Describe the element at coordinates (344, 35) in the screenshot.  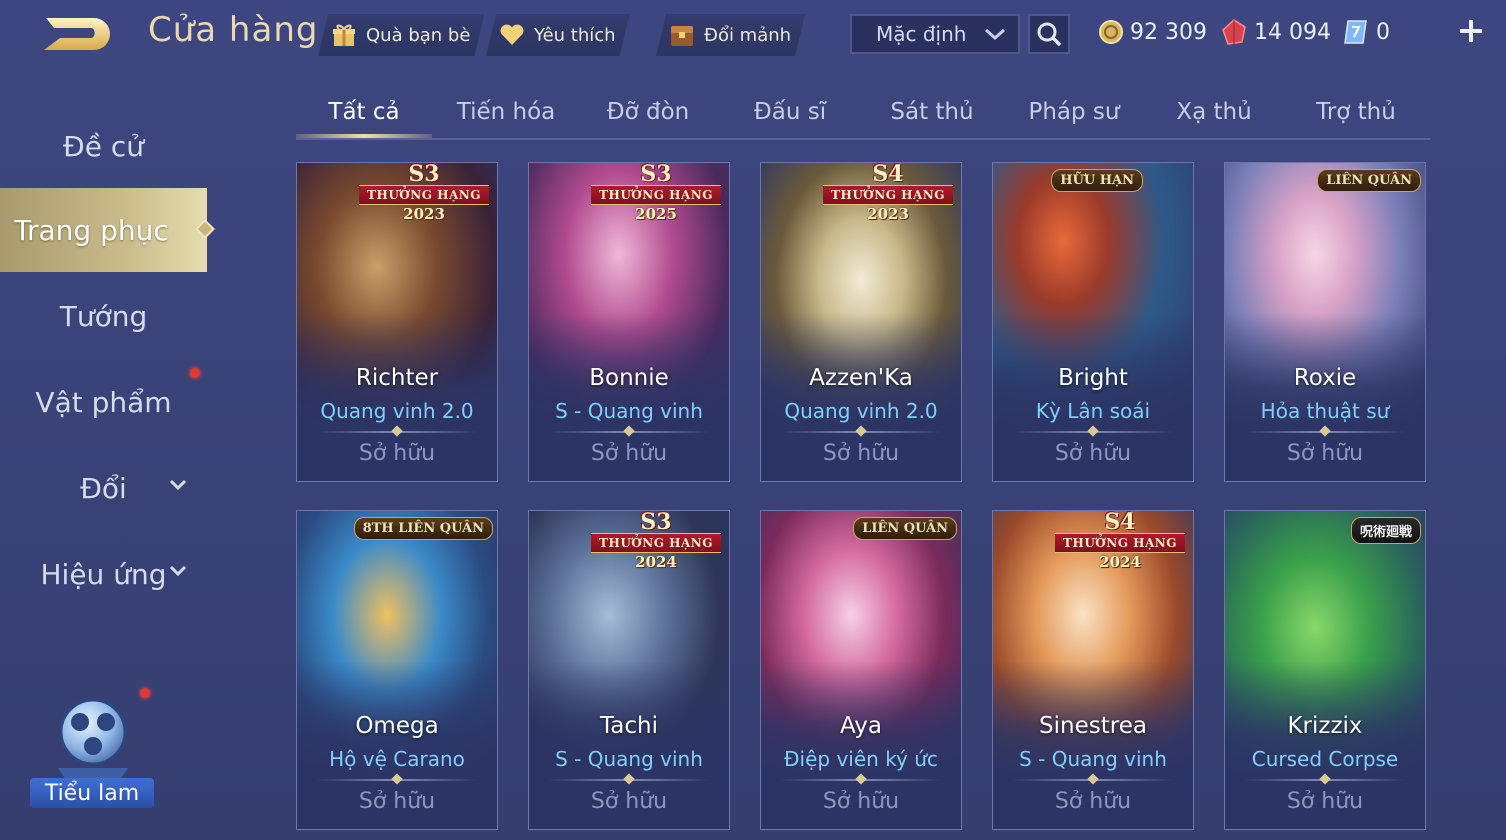
I see `gift-icon` at that location.